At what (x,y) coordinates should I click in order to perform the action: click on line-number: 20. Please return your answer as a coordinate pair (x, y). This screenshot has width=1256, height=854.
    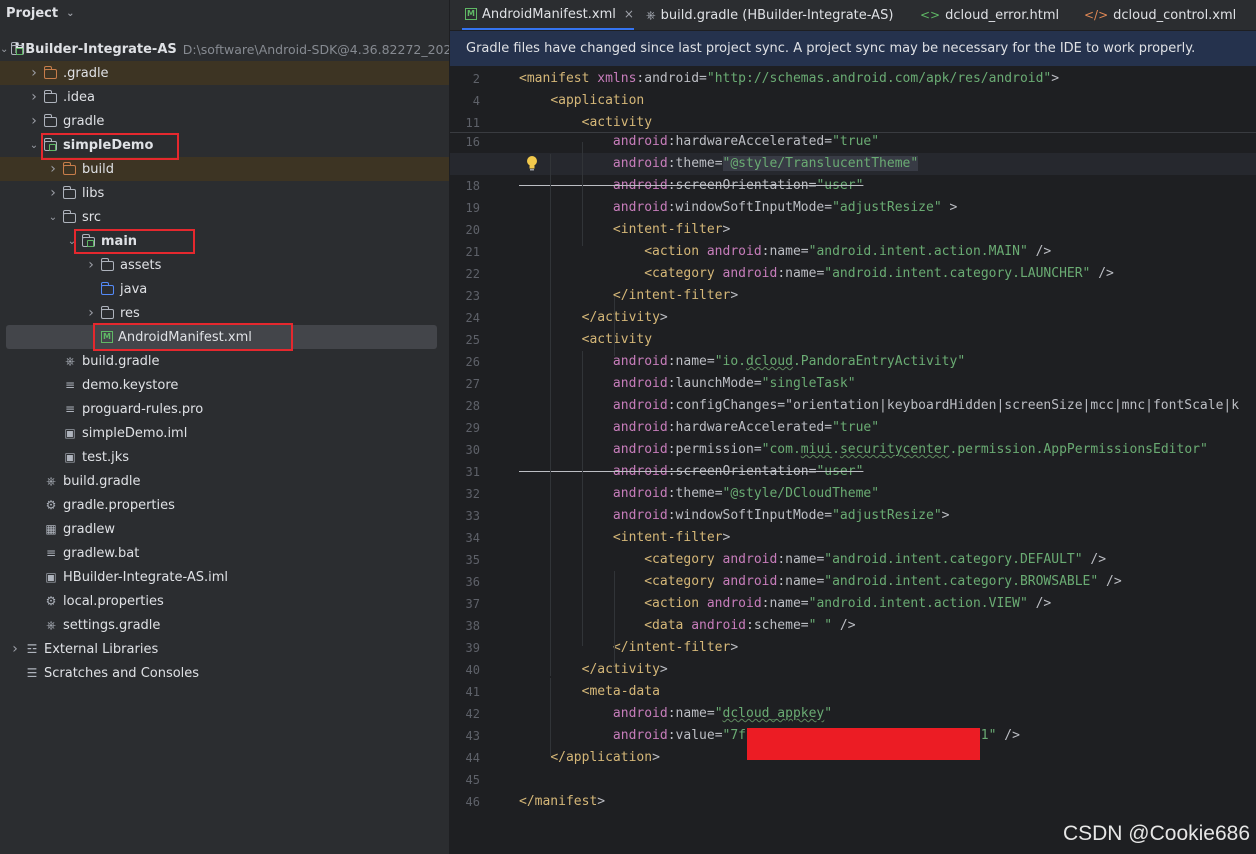
    Looking at the image, I should click on (472, 230).